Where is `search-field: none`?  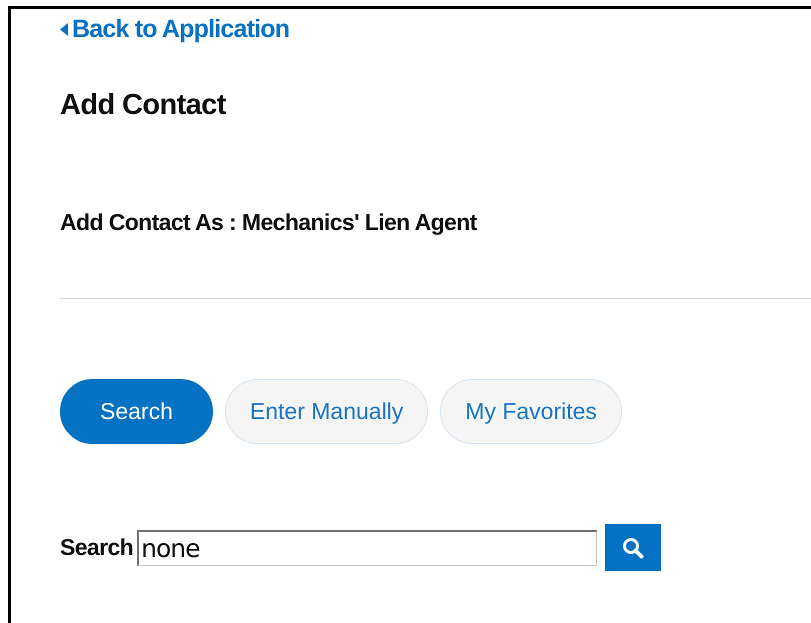
search-field: none is located at coordinates (367, 548).